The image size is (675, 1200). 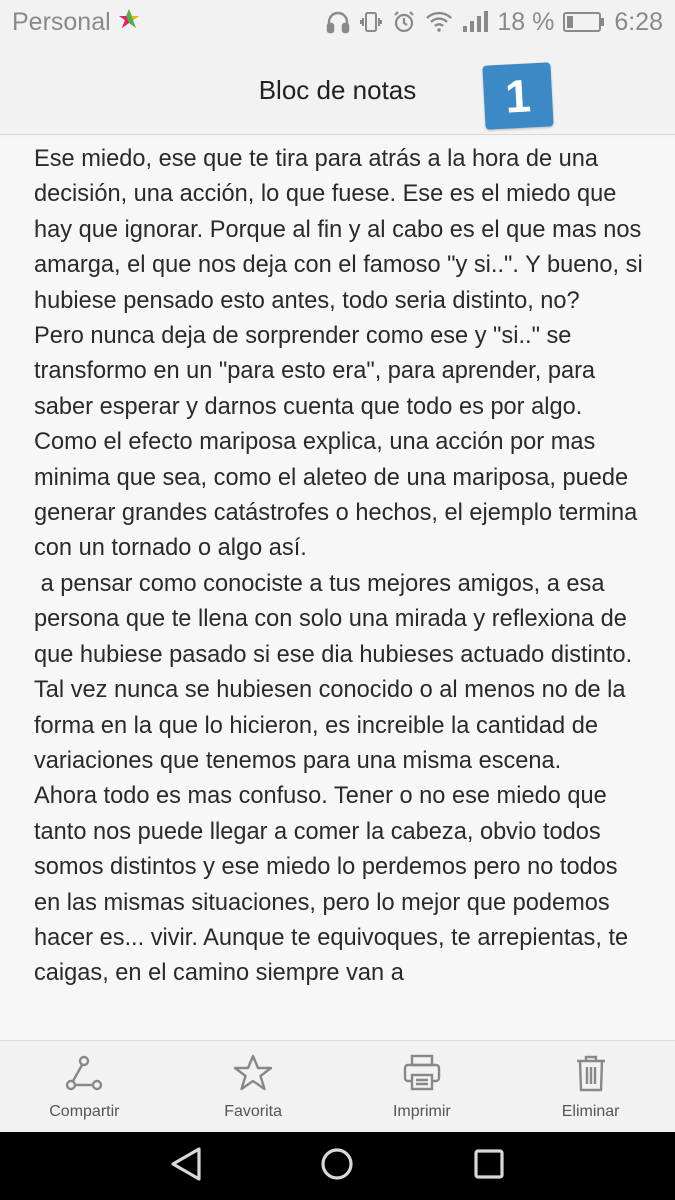 I want to click on page-title: Bloc de notas, so click(x=337, y=90).